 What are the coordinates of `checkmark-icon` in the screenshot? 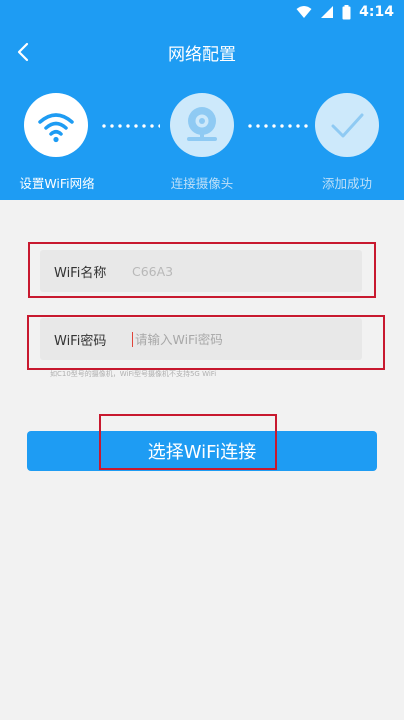 It's located at (347, 125).